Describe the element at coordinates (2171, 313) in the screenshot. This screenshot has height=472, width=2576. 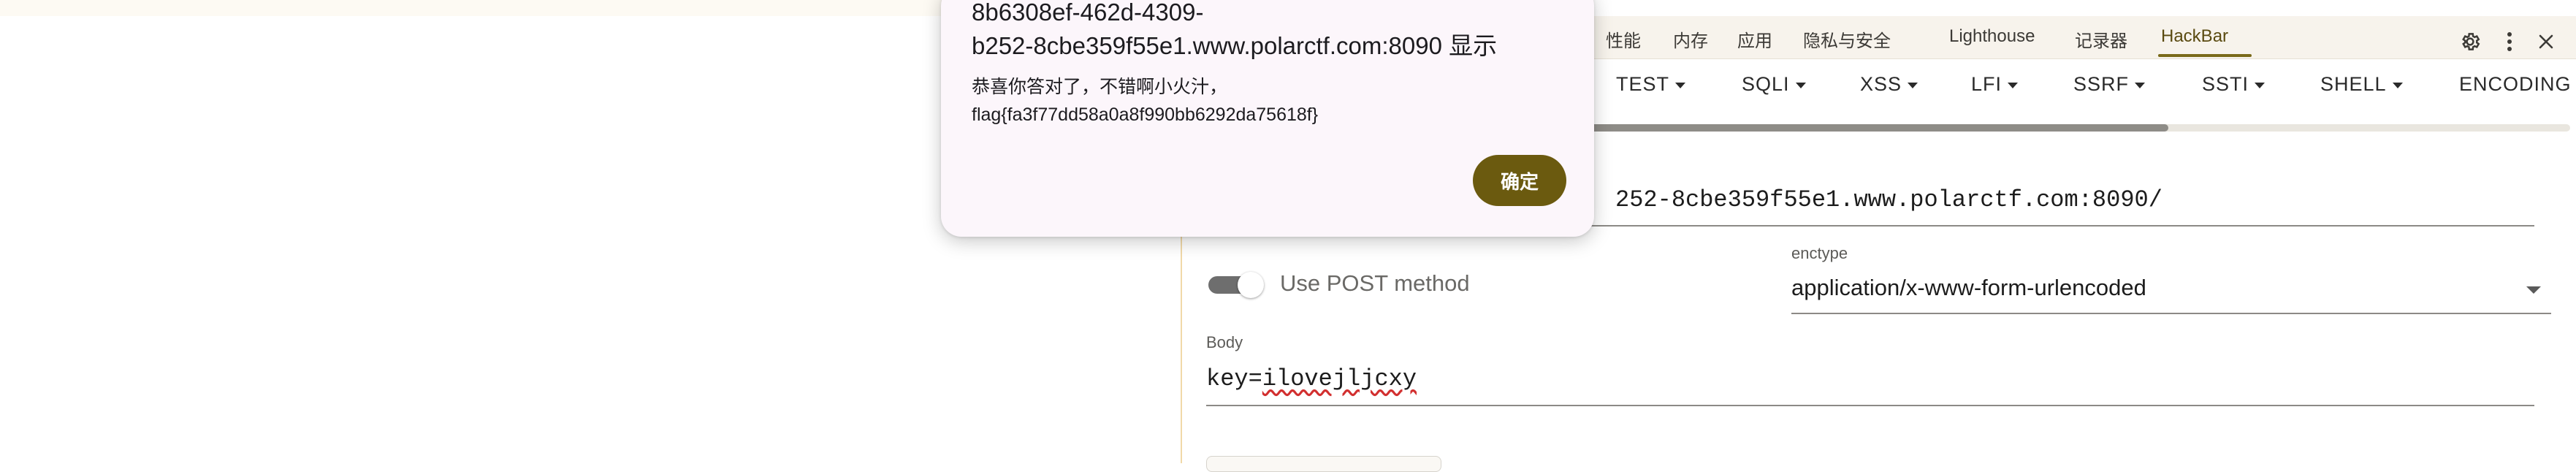
I see `enctype-underline` at that location.